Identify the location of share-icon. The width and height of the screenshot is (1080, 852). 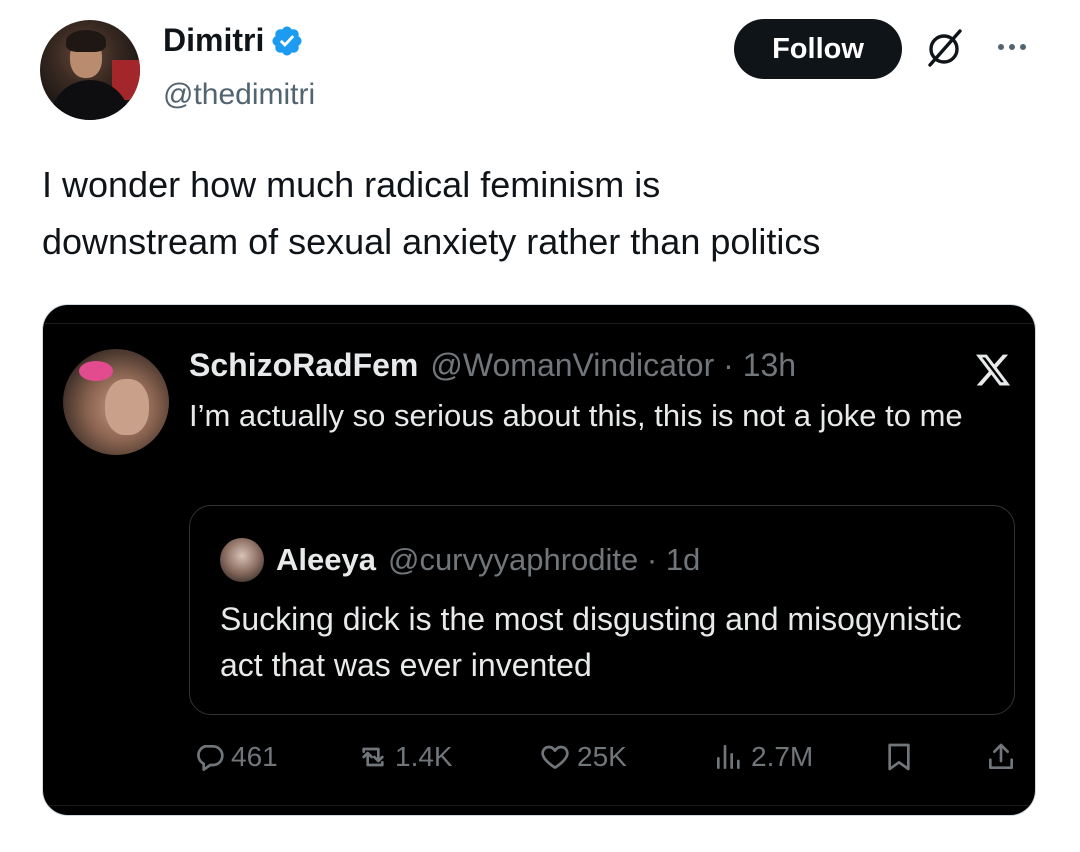
(1001, 756).